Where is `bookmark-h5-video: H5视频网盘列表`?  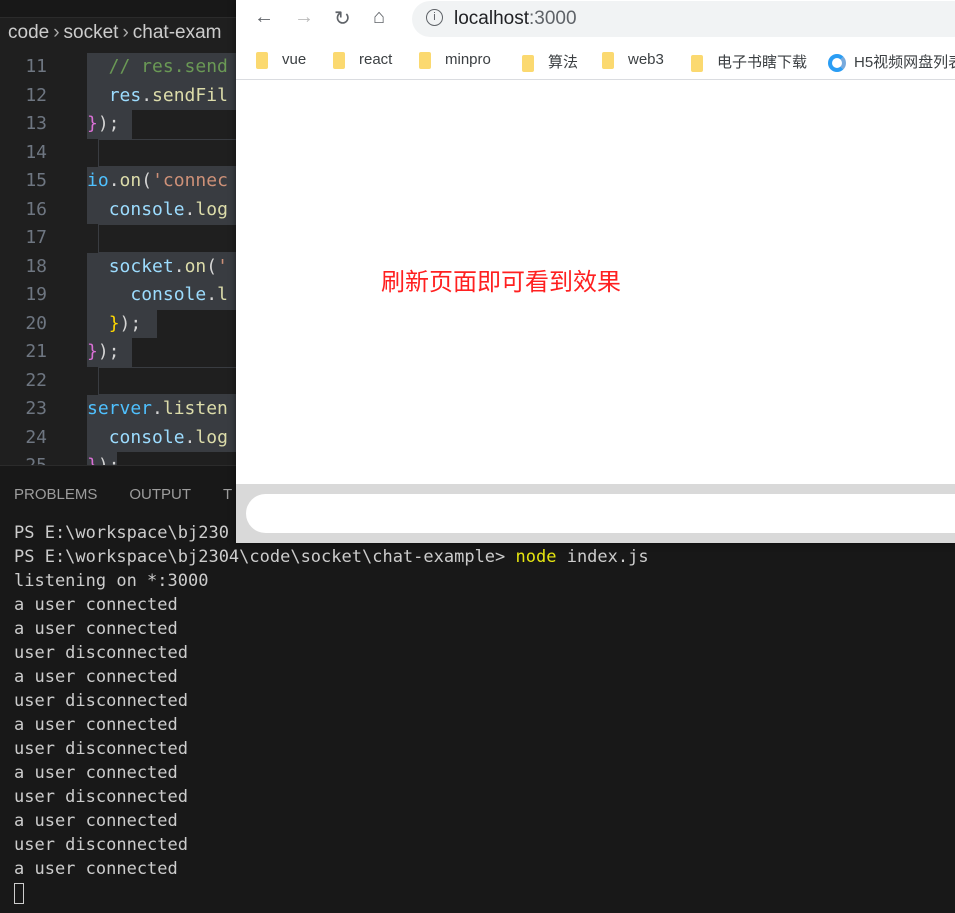 bookmark-h5-video: H5视频网盘列表 is located at coordinates (891, 62).